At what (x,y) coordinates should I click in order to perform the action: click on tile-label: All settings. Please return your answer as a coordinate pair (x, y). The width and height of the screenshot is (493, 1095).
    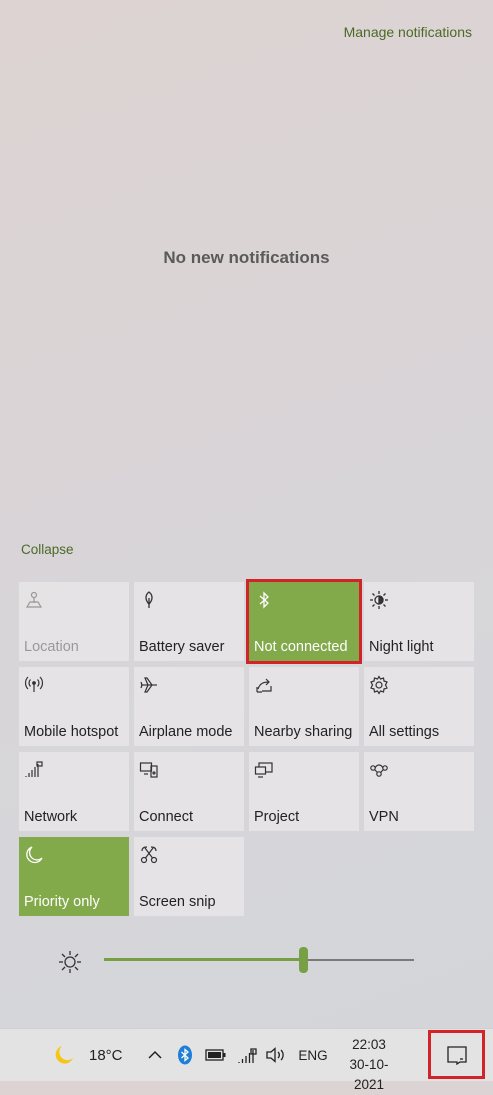
    Looking at the image, I should click on (404, 732).